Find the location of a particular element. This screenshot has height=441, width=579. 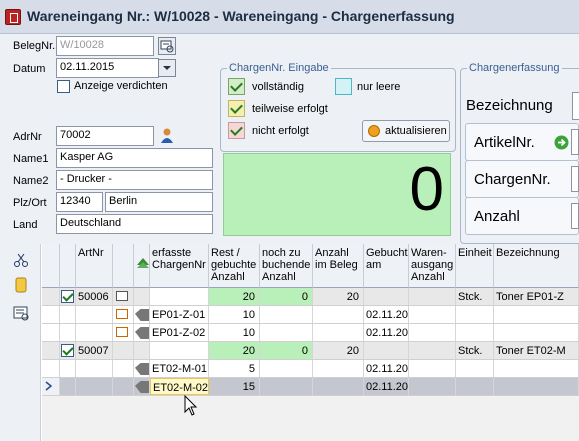

list-detail-icon is located at coordinates (21, 313).